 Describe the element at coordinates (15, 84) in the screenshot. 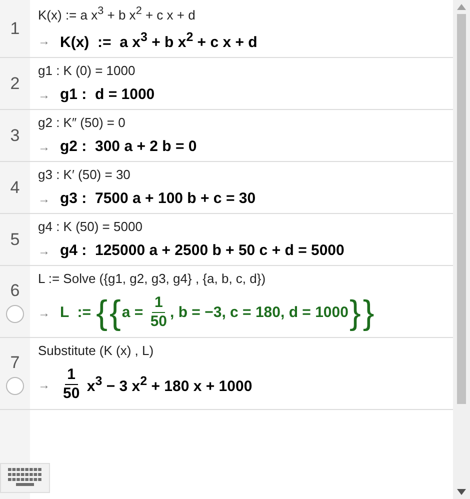

I see `row-number: 2` at that location.